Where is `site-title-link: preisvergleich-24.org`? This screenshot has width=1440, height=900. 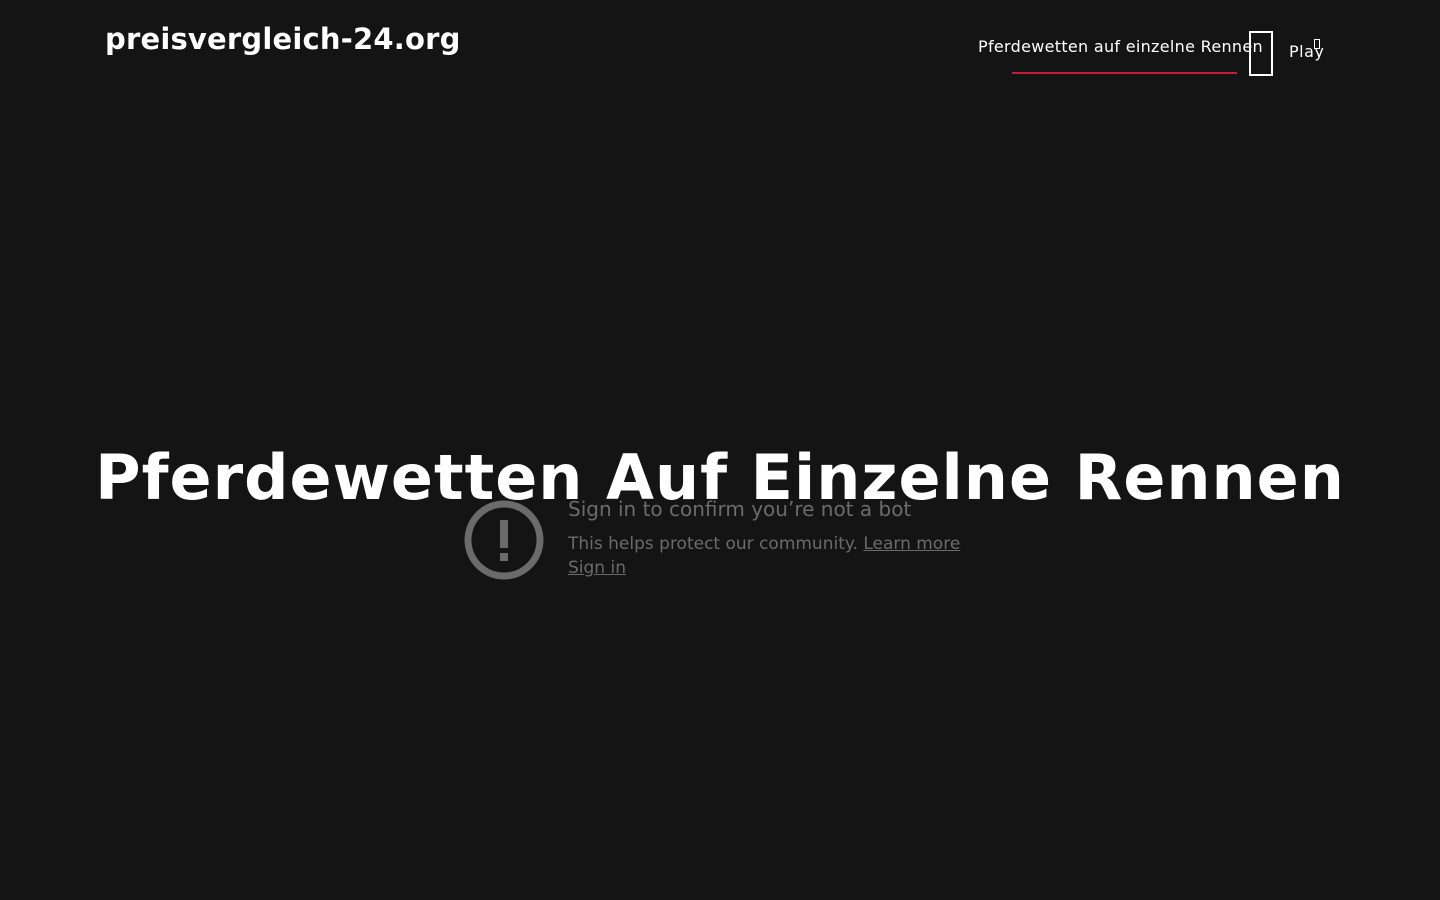
site-title-link: preisvergleich-24.org is located at coordinates (283, 39).